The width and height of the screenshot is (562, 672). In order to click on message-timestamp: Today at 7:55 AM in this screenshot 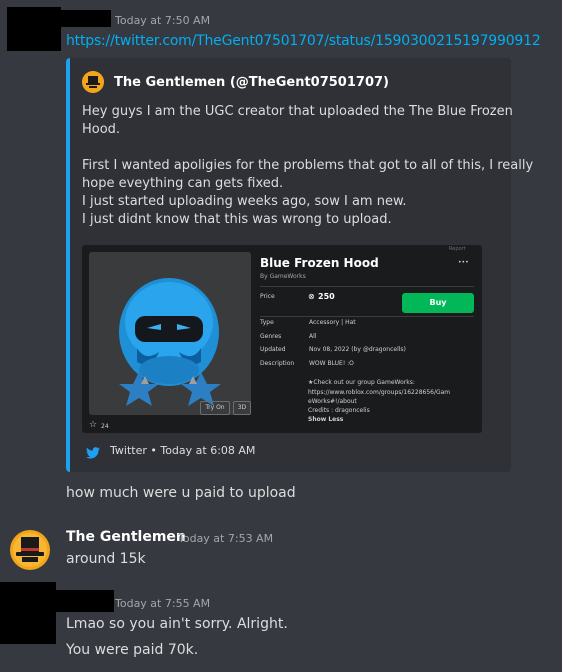, I will do `click(163, 603)`.